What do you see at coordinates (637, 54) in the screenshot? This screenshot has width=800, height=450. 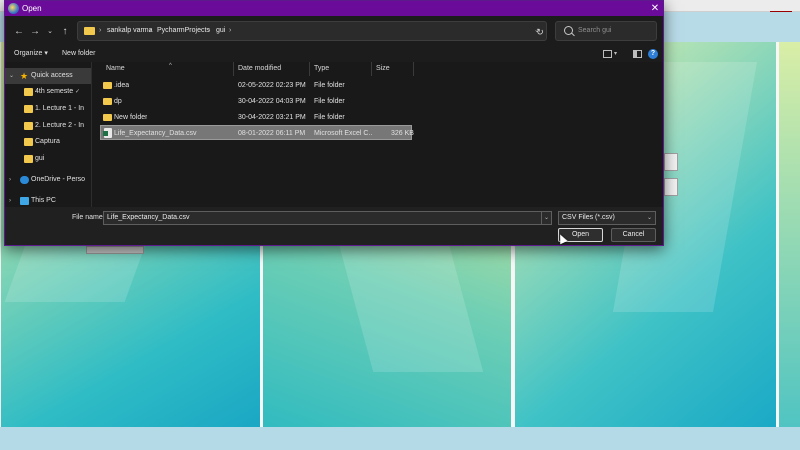 I see `preview-pane-icon` at bounding box center [637, 54].